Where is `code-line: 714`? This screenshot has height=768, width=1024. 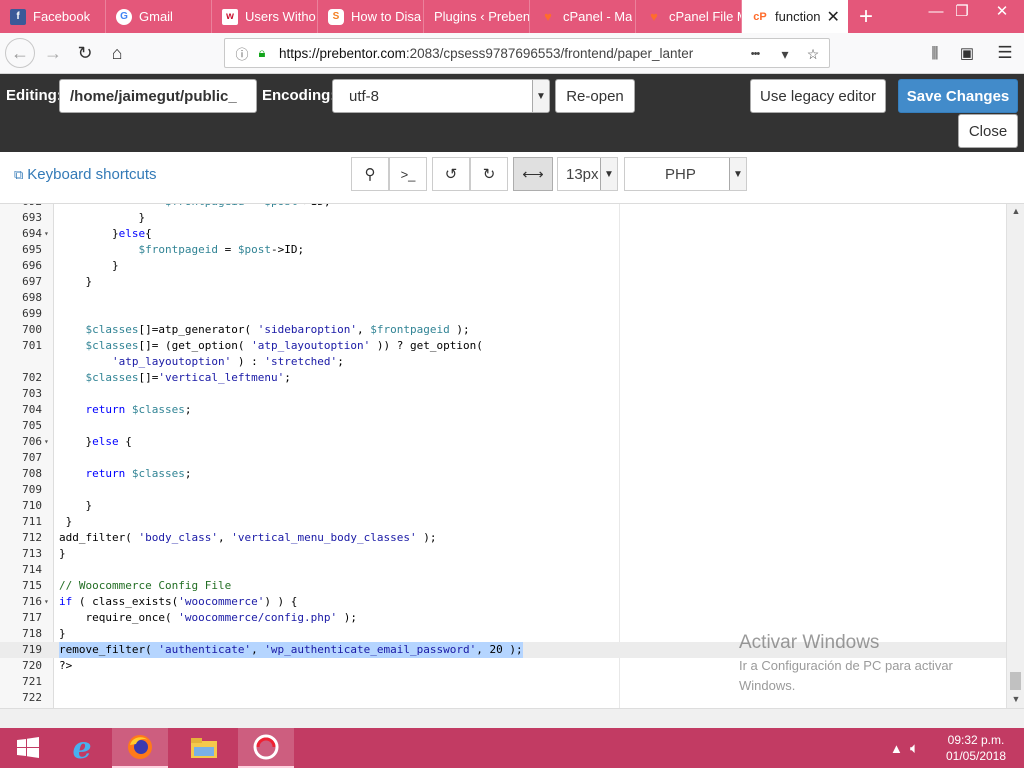
code-line: 714 is located at coordinates (503, 570).